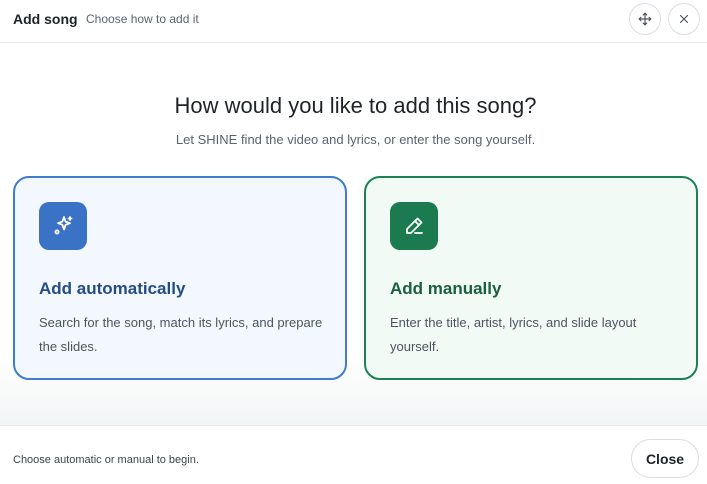  Describe the element at coordinates (63, 226) in the screenshot. I see `sparkles-icon` at that location.